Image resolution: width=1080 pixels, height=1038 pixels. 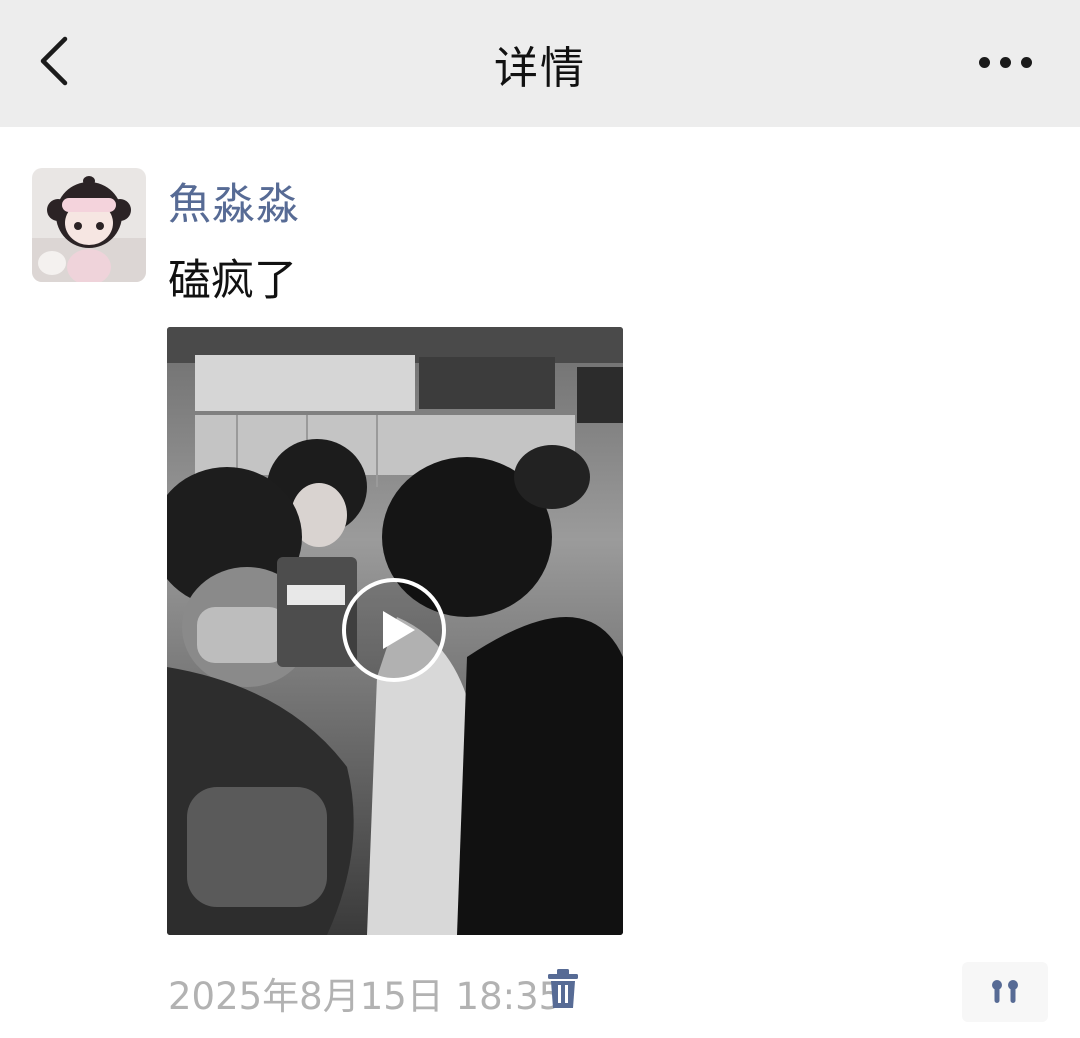 I want to click on comment-action-button, so click(x=1005, y=992).